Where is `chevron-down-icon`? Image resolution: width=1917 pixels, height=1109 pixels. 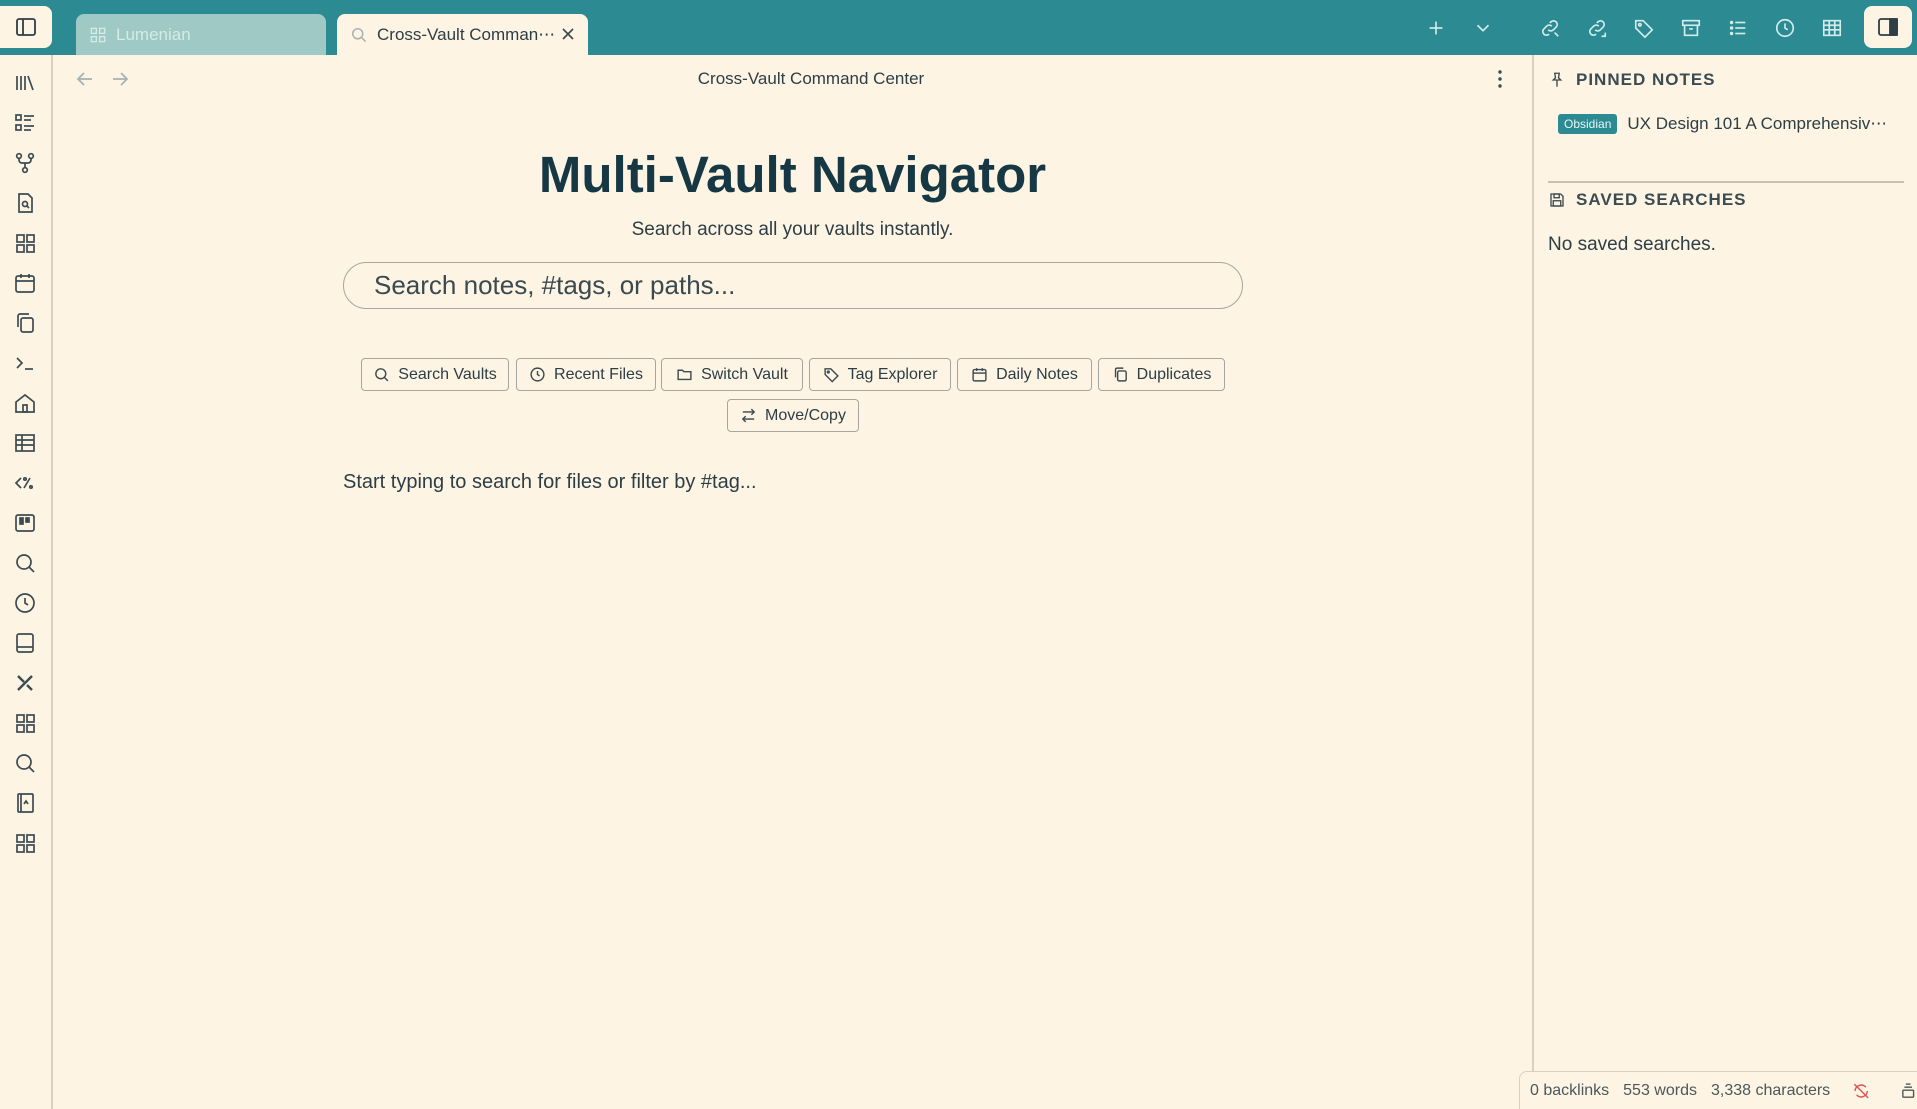
chevron-down-icon is located at coordinates (1482, 28).